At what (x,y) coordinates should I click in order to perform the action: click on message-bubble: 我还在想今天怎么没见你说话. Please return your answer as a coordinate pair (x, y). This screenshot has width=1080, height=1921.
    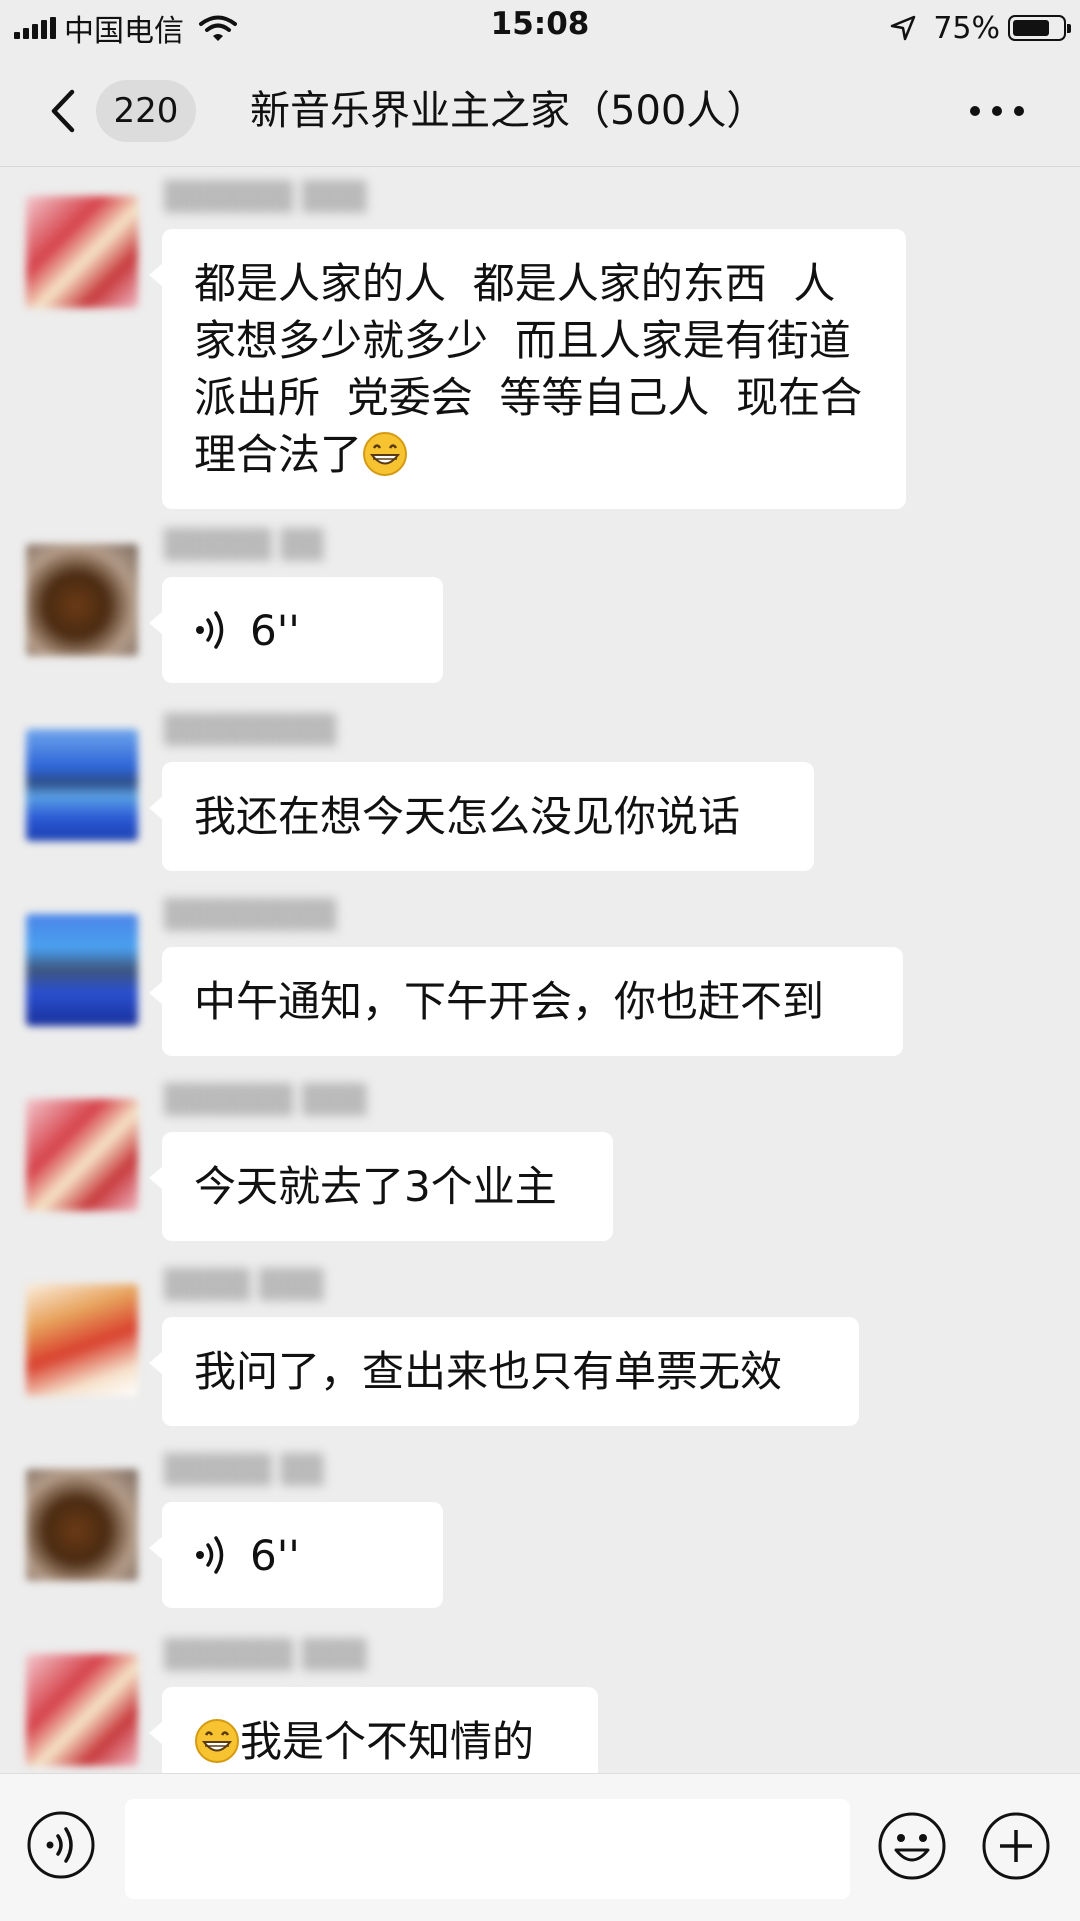
    Looking at the image, I should click on (481, 816).